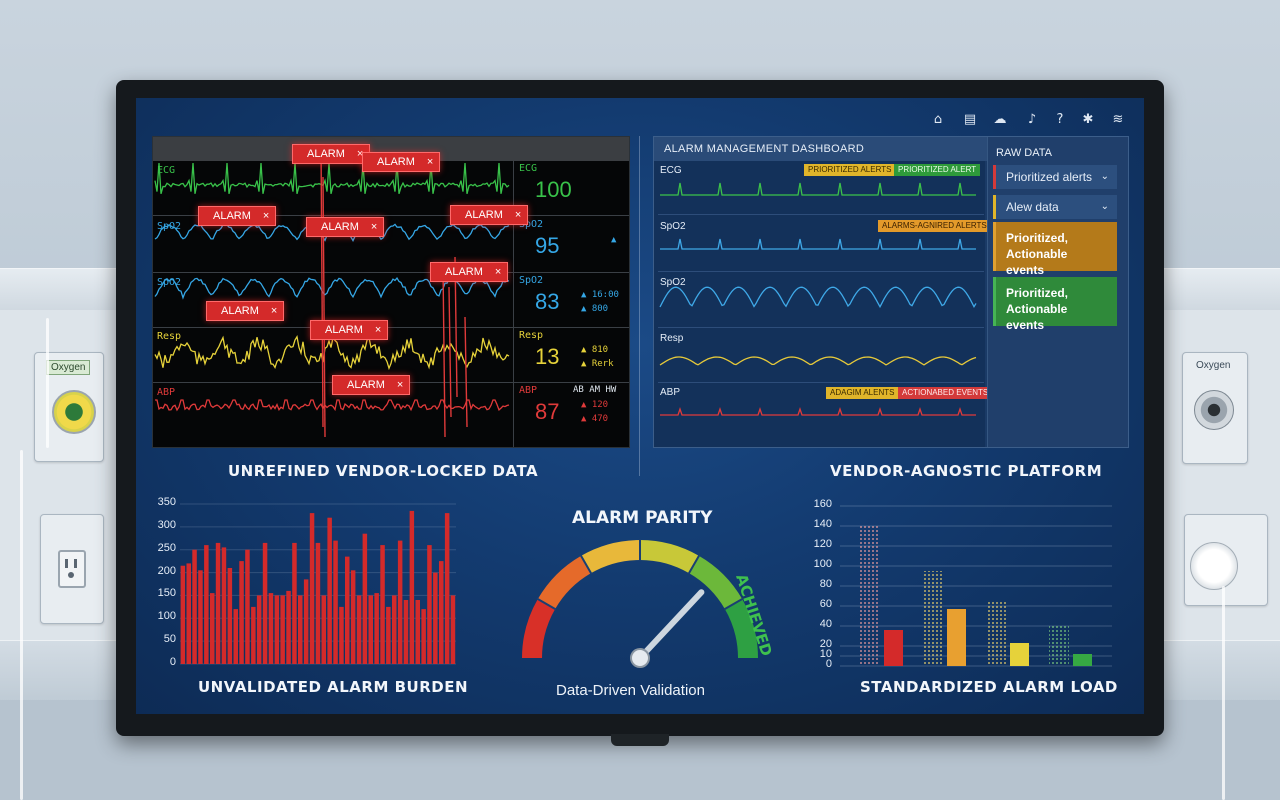 The image size is (1280, 800). I want to click on clean-waveform-spo2, so click(818, 244).